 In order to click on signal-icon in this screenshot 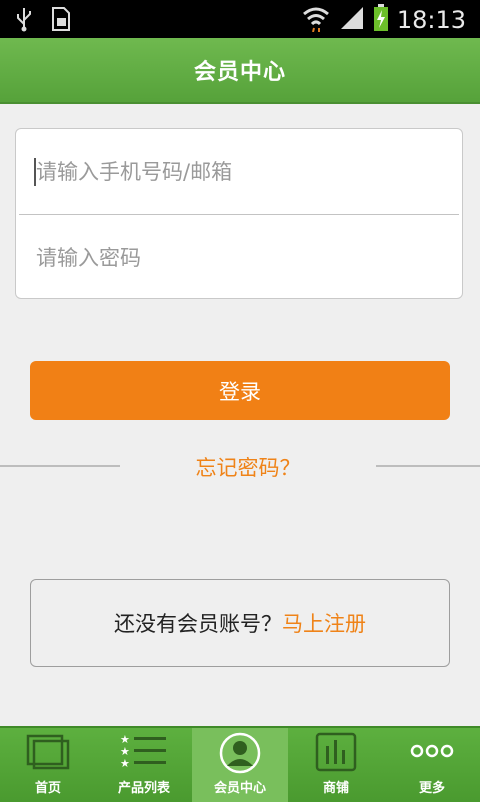, I will do `click(352, 20)`.